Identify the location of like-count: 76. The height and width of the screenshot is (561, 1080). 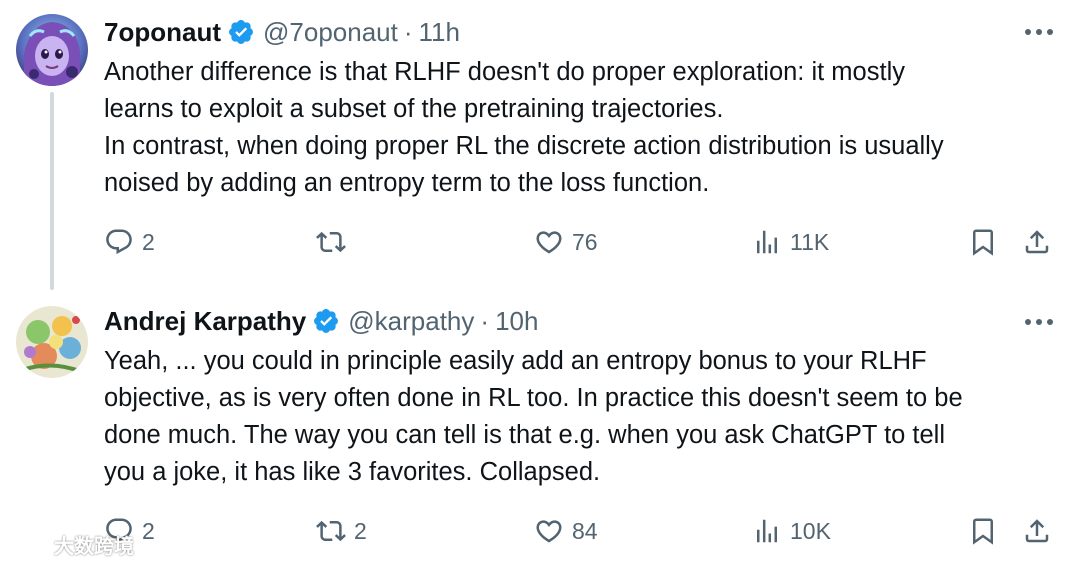
(585, 241).